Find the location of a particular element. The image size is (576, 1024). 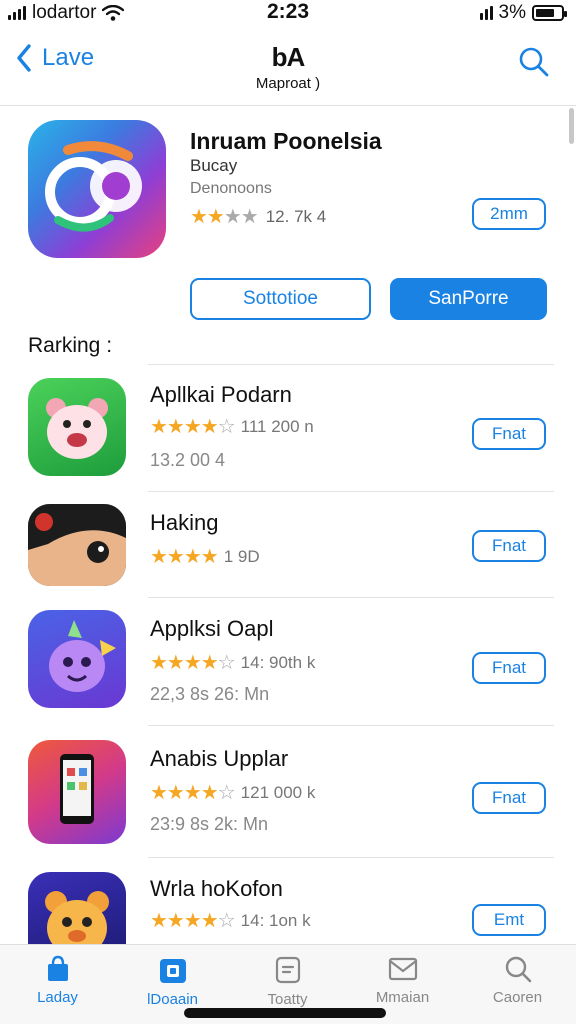

app-rating: ★★★★☆ 14: 1on k is located at coordinates (230, 920).